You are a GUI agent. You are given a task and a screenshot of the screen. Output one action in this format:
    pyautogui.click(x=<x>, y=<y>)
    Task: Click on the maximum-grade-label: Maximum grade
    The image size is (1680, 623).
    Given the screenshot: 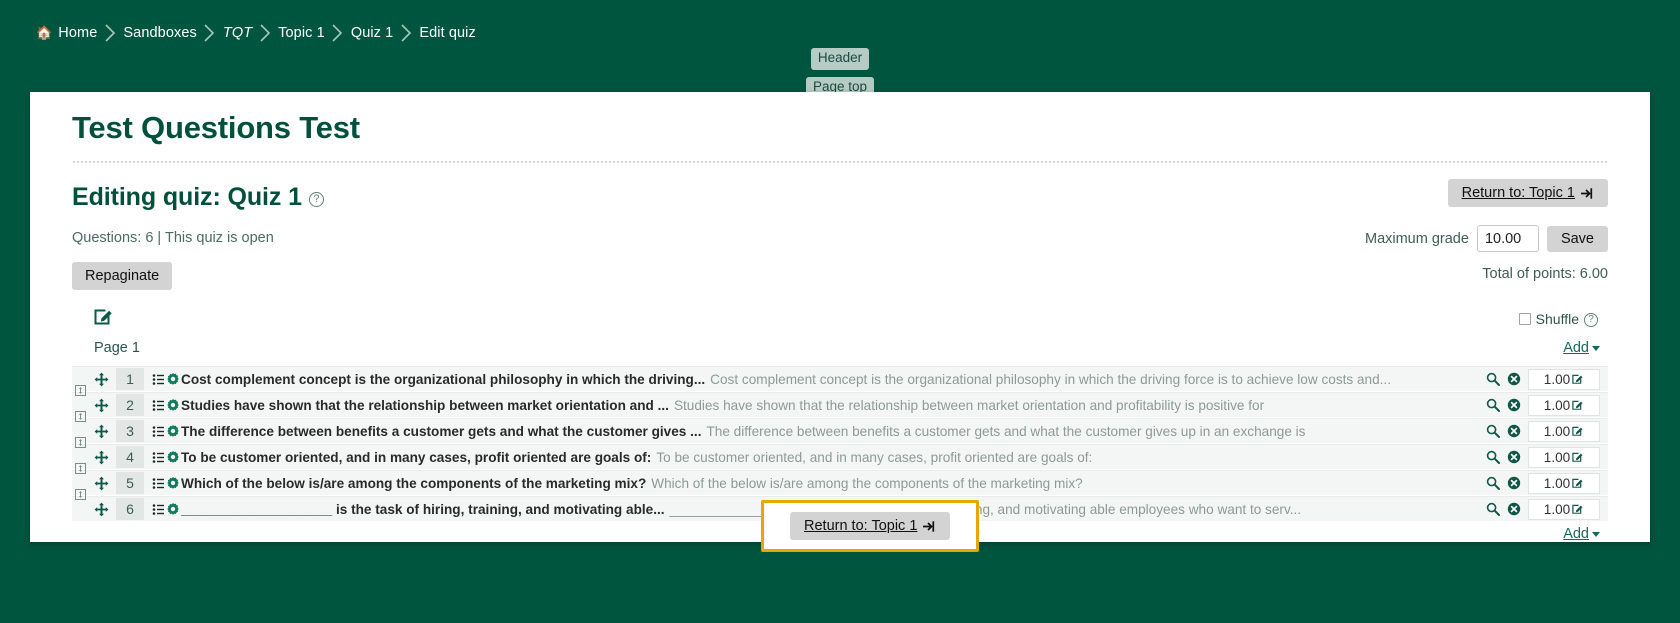 What is the action you would take?
    pyautogui.click(x=1416, y=238)
    